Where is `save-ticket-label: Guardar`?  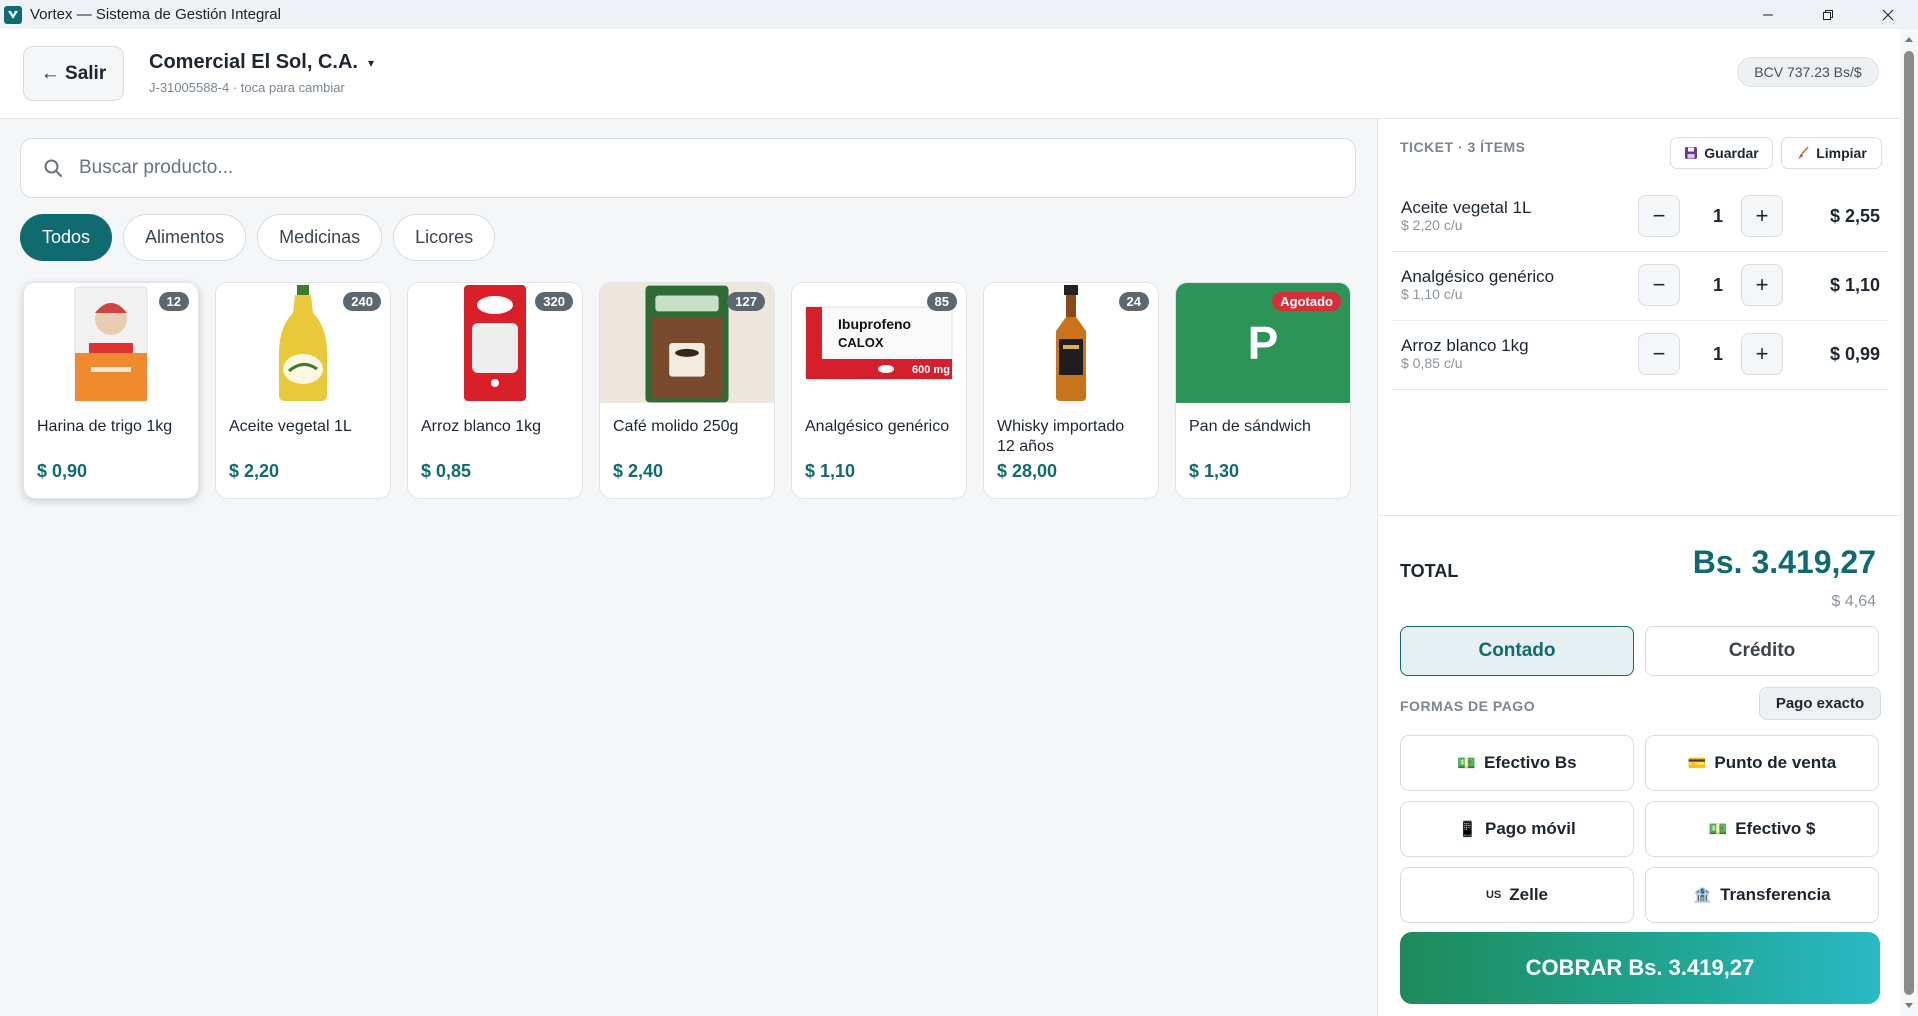 save-ticket-label: Guardar is located at coordinates (1731, 153).